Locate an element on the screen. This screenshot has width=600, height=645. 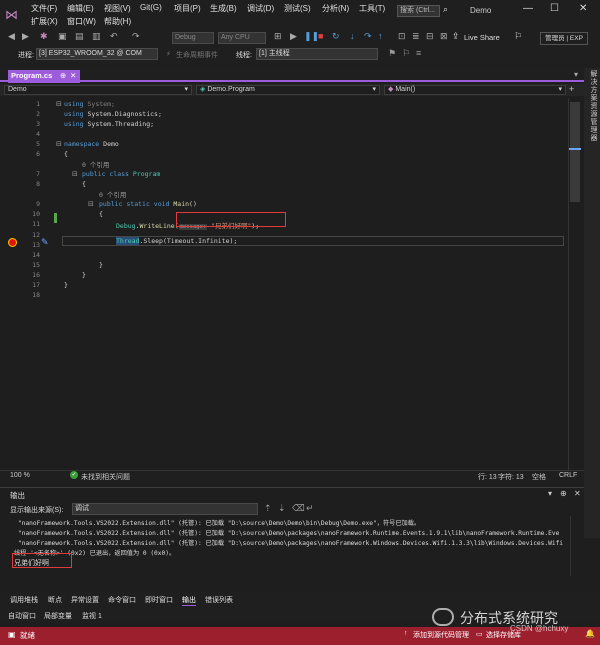
menu-window: 窗口(W) is located at coordinates (81, 21).